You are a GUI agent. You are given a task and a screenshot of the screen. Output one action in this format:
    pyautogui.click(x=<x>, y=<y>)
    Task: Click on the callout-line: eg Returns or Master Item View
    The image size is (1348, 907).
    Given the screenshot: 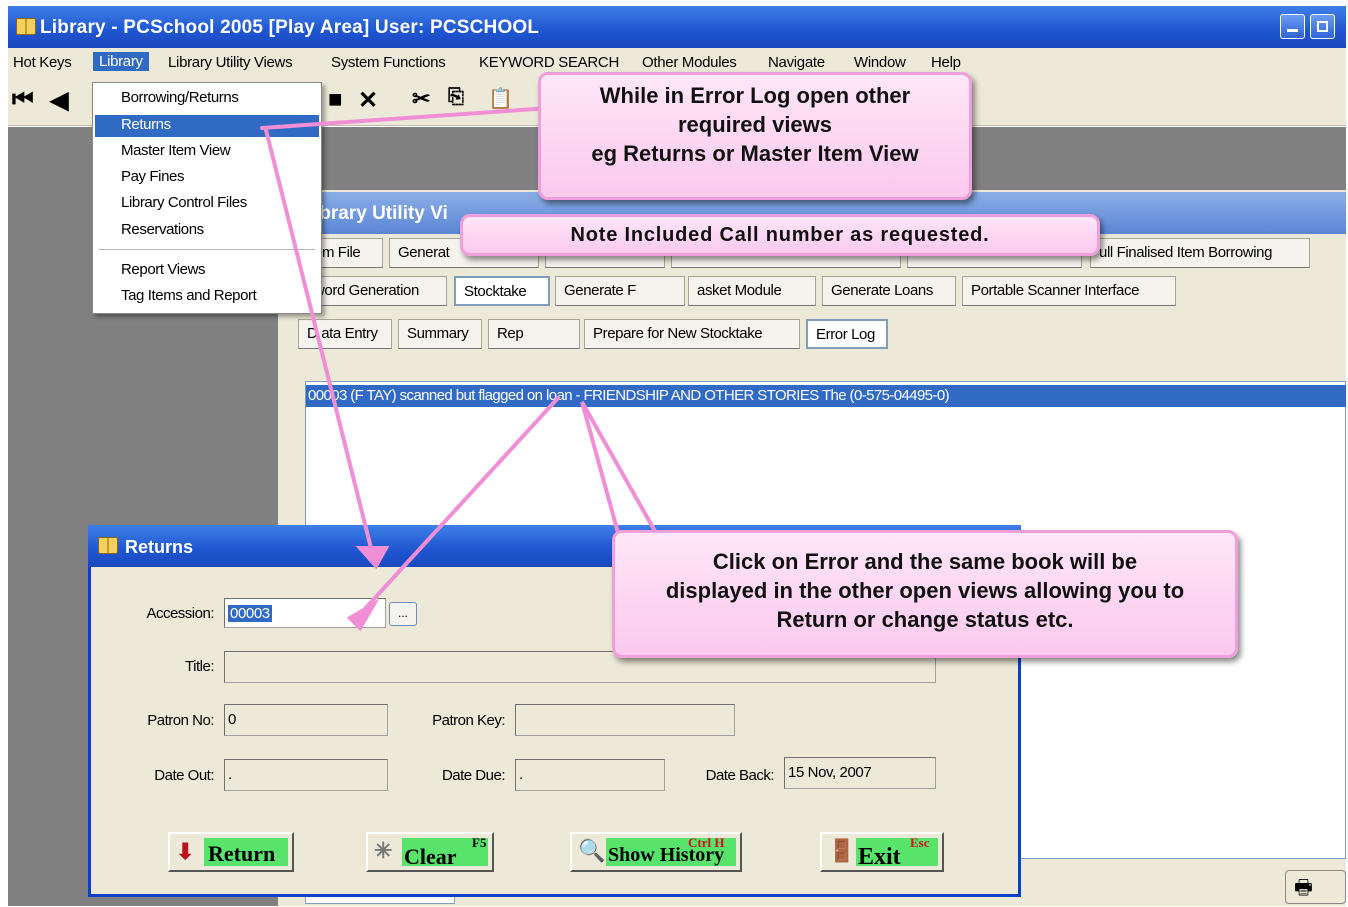 What is the action you would take?
    pyautogui.click(x=755, y=153)
    